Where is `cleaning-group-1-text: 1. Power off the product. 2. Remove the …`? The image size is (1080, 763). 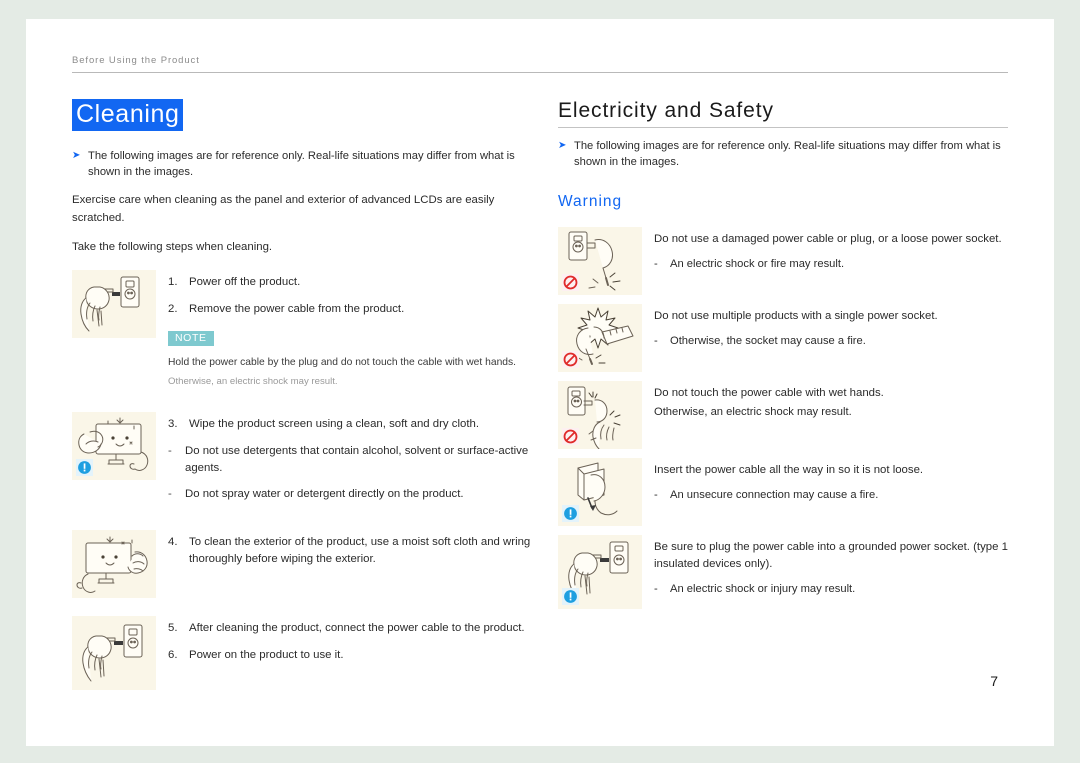
cleaning-group-1-text: 1. Power off the product. 2. Remove the … is located at coordinates (352, 330).